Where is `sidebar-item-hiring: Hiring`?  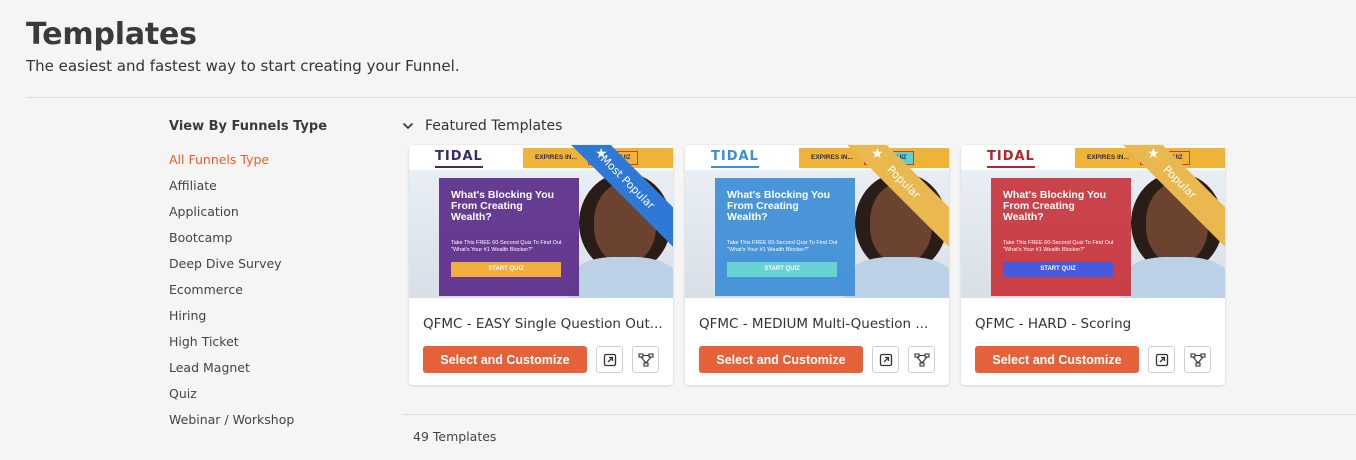
sidebar-item-hiring: Hiring is located at coordinates (269, 321).